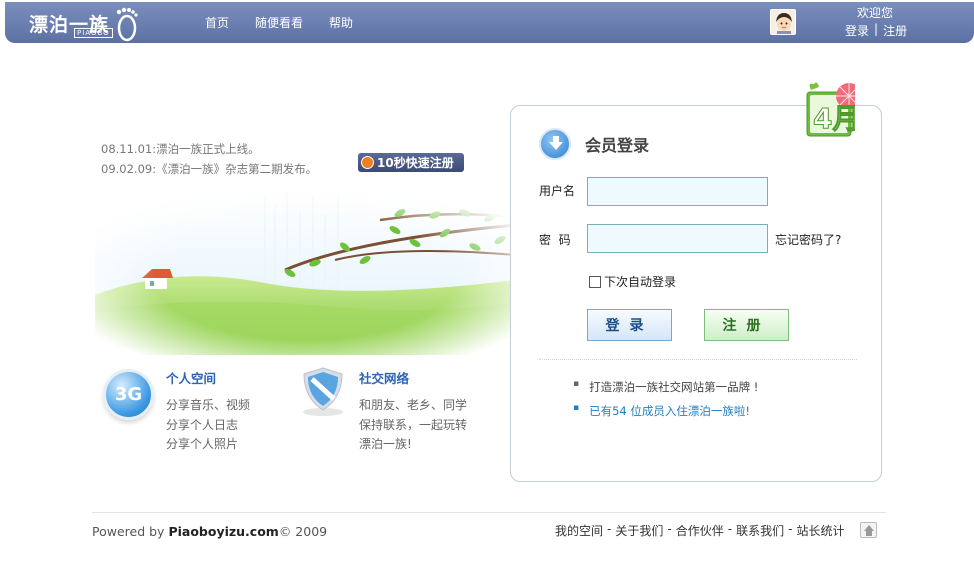 This screenshot has width=974, height=565. I want to click on user-face-icon, so click(783, 22).